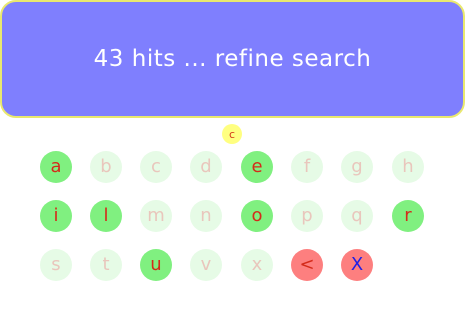 Image resolution: width=465 pixels, height=310 pixels. Describe the element at coordinates (206, 216) in the screenshot. I see `letter-key-n: n` at that location.